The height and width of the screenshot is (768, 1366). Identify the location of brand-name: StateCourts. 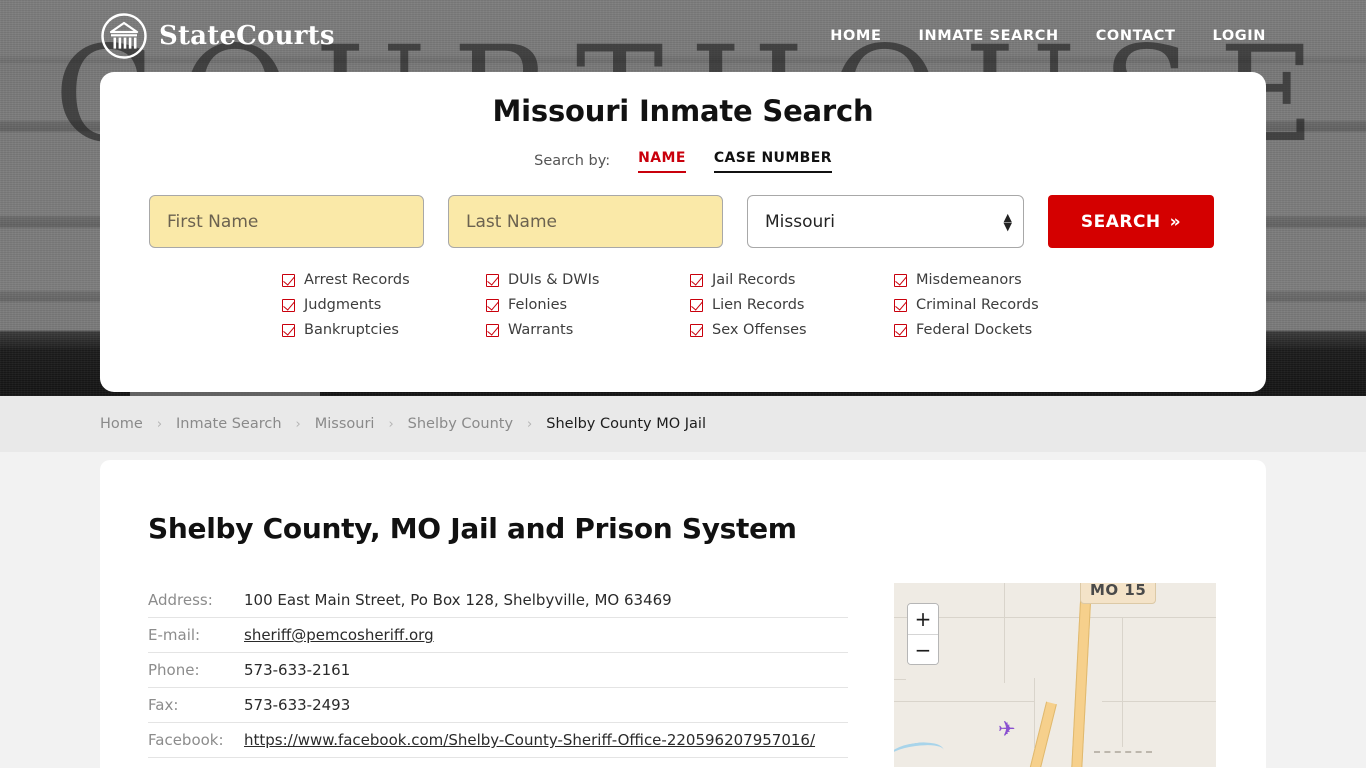
(247, 36).